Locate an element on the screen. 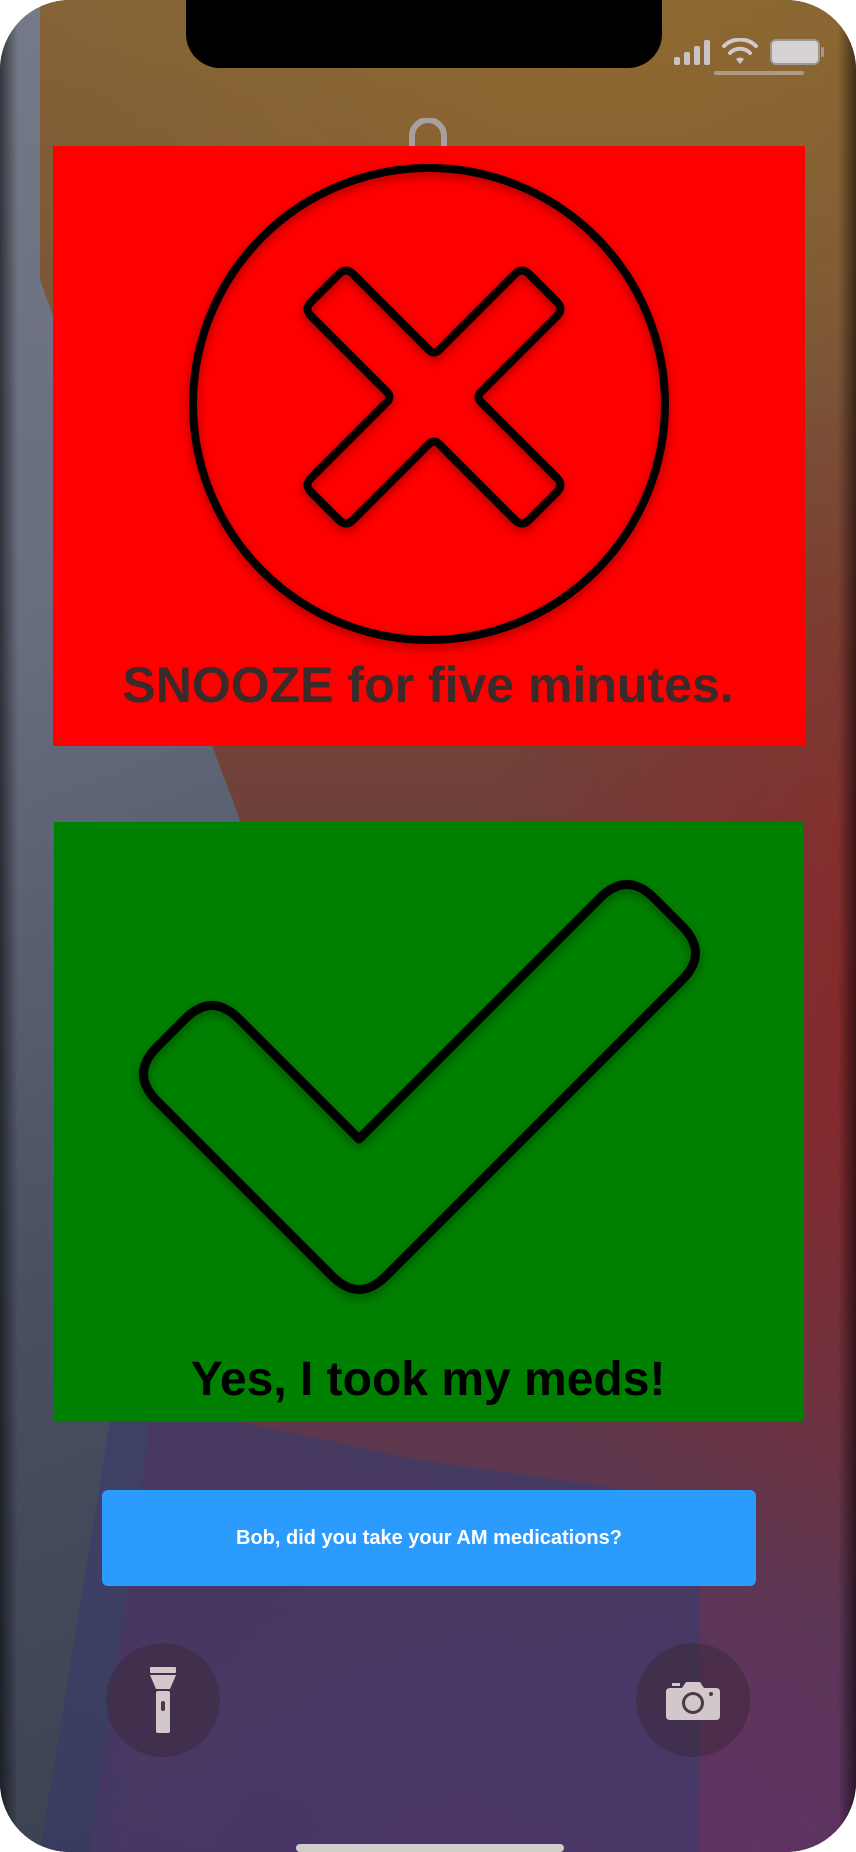 This screenshot has width=856, height=1852. notification-text: Bob, did you take your AM medications? is located at coordinates (429, 1537).